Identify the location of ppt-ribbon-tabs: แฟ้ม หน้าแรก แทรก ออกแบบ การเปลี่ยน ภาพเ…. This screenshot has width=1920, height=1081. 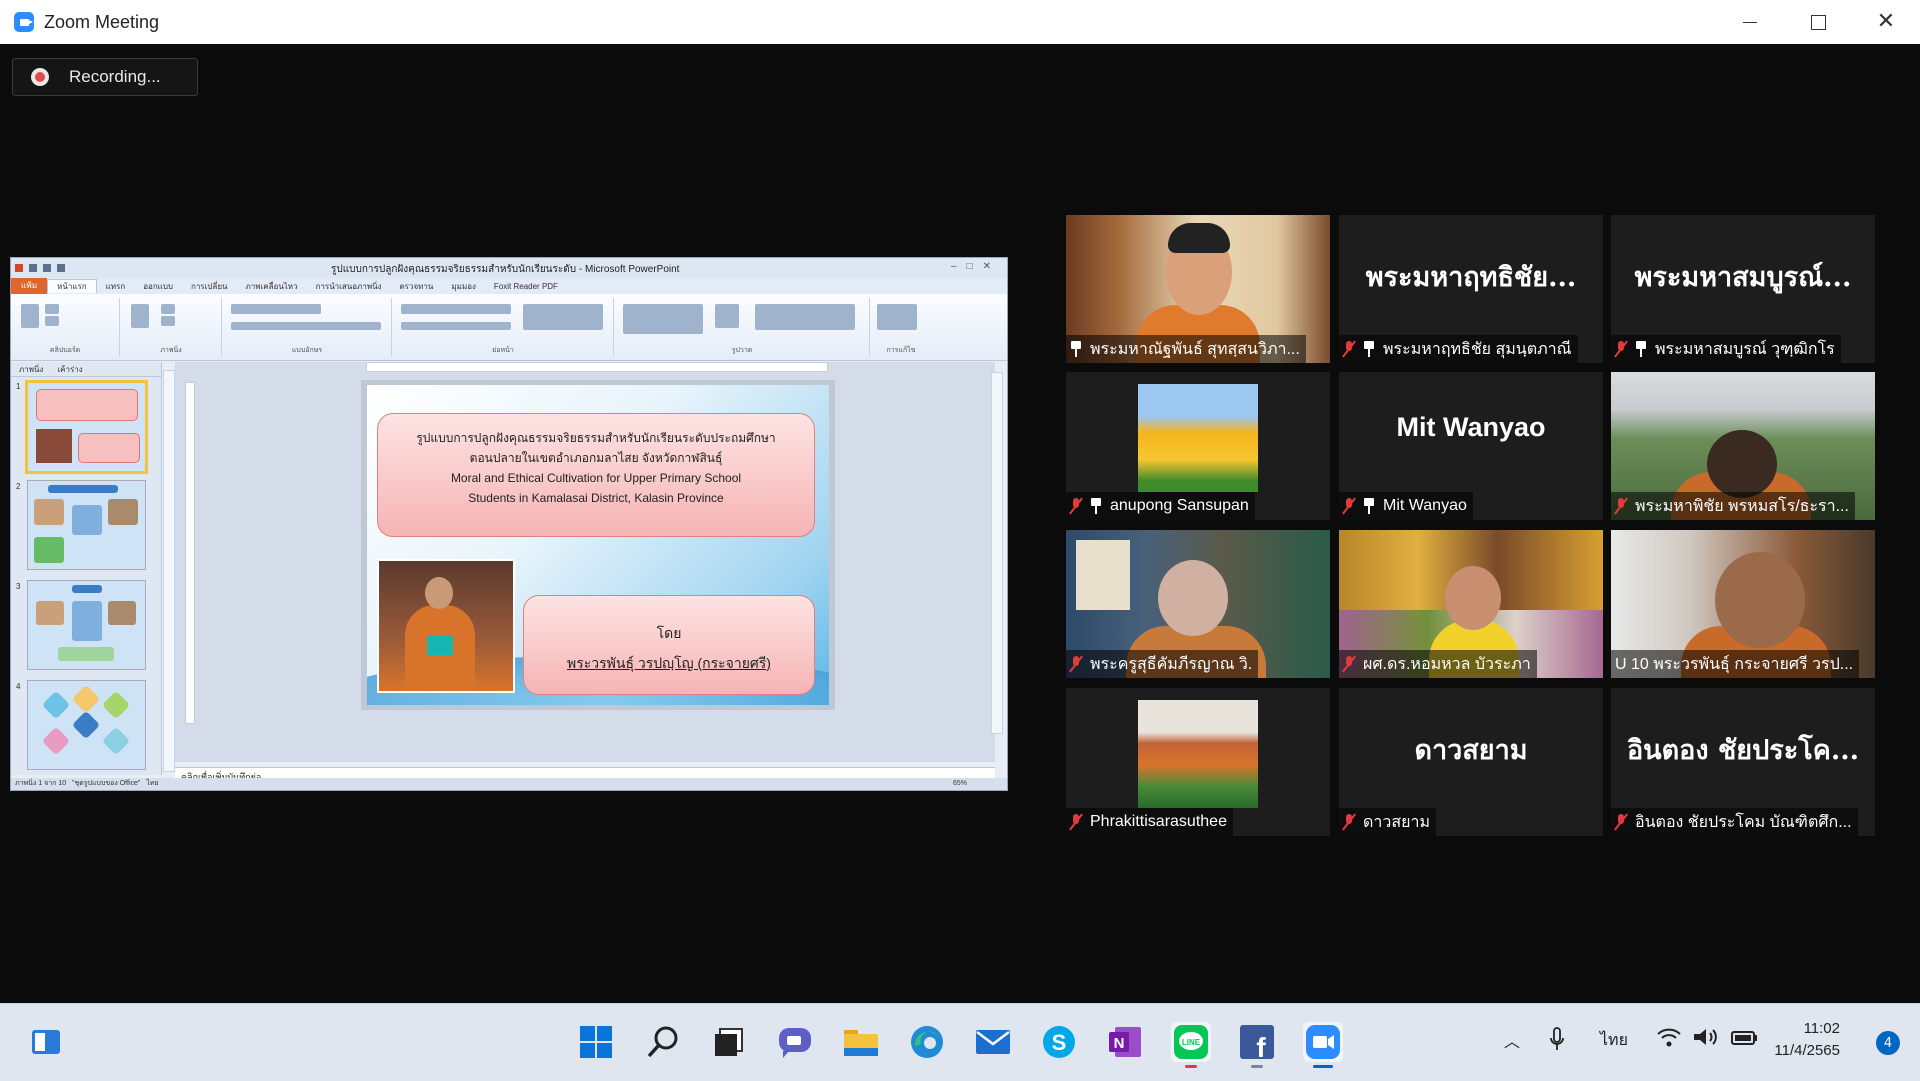
(509, 286).